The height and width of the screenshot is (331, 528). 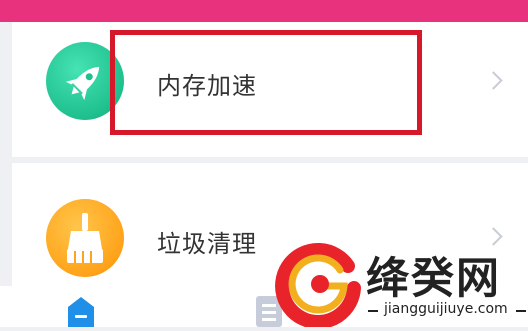 I want to click on menu-item-label: 垃圾清理, so click(x=207, y=244).